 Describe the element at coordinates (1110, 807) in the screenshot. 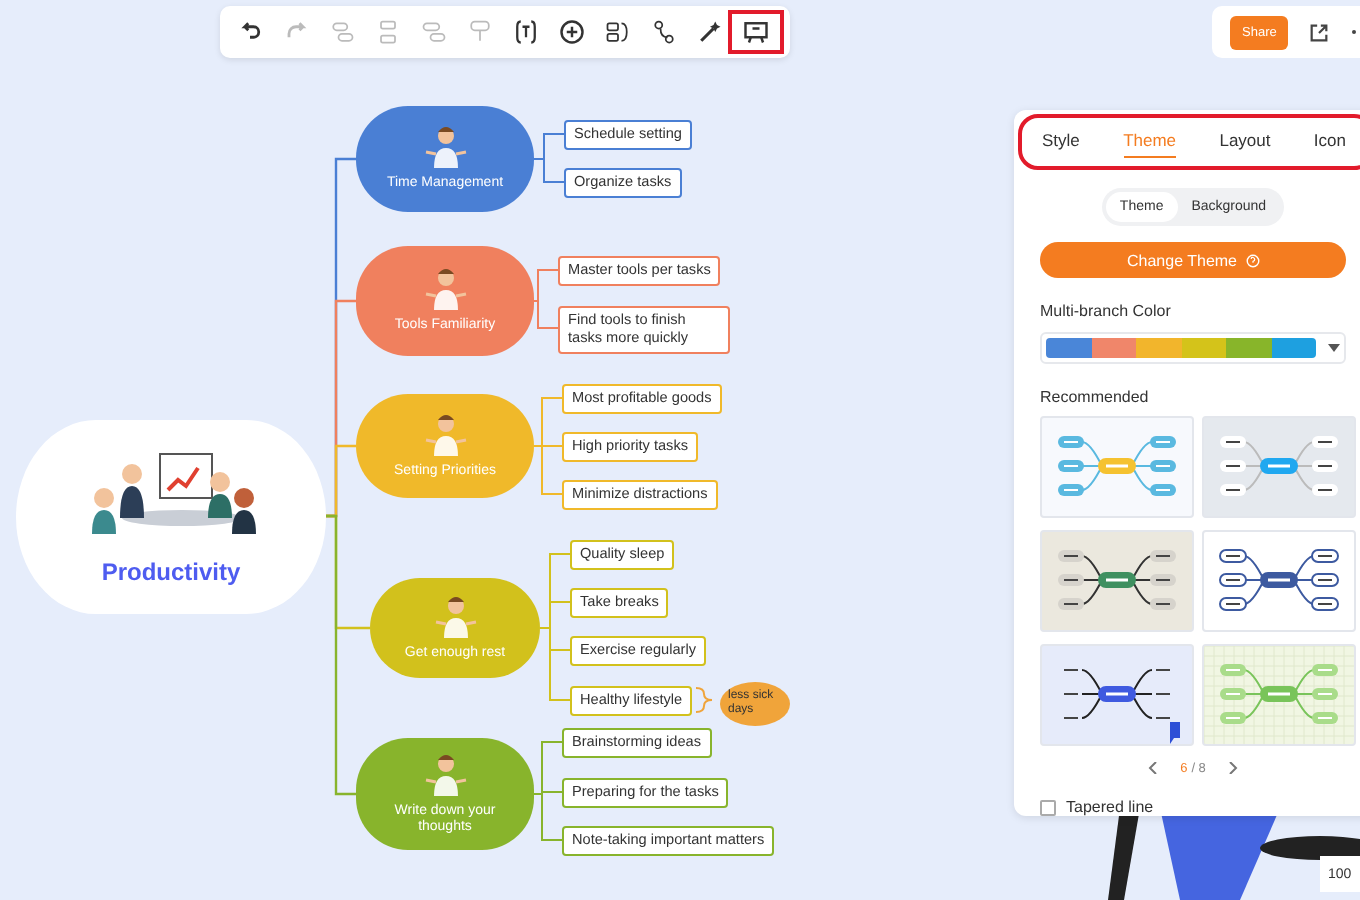

I see `checkbox-label: Tapered line` at that location.